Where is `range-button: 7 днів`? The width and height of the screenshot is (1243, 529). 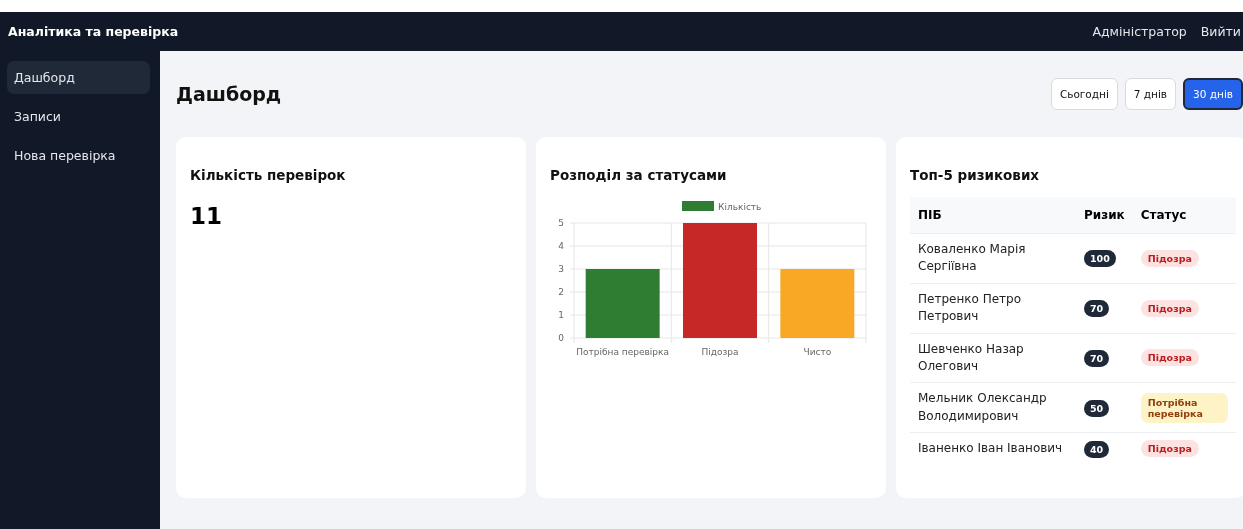
range-button: 7 днів is located at coordinates (1150, 94).